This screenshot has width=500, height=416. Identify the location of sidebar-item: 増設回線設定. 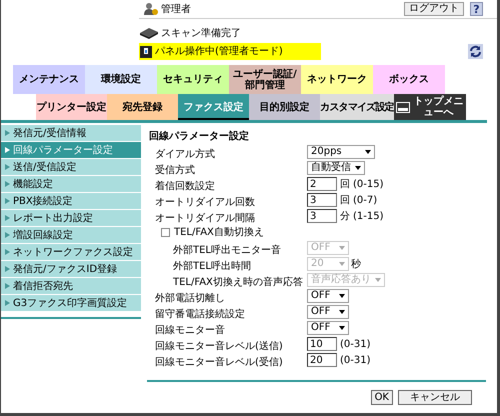
(71, 235).